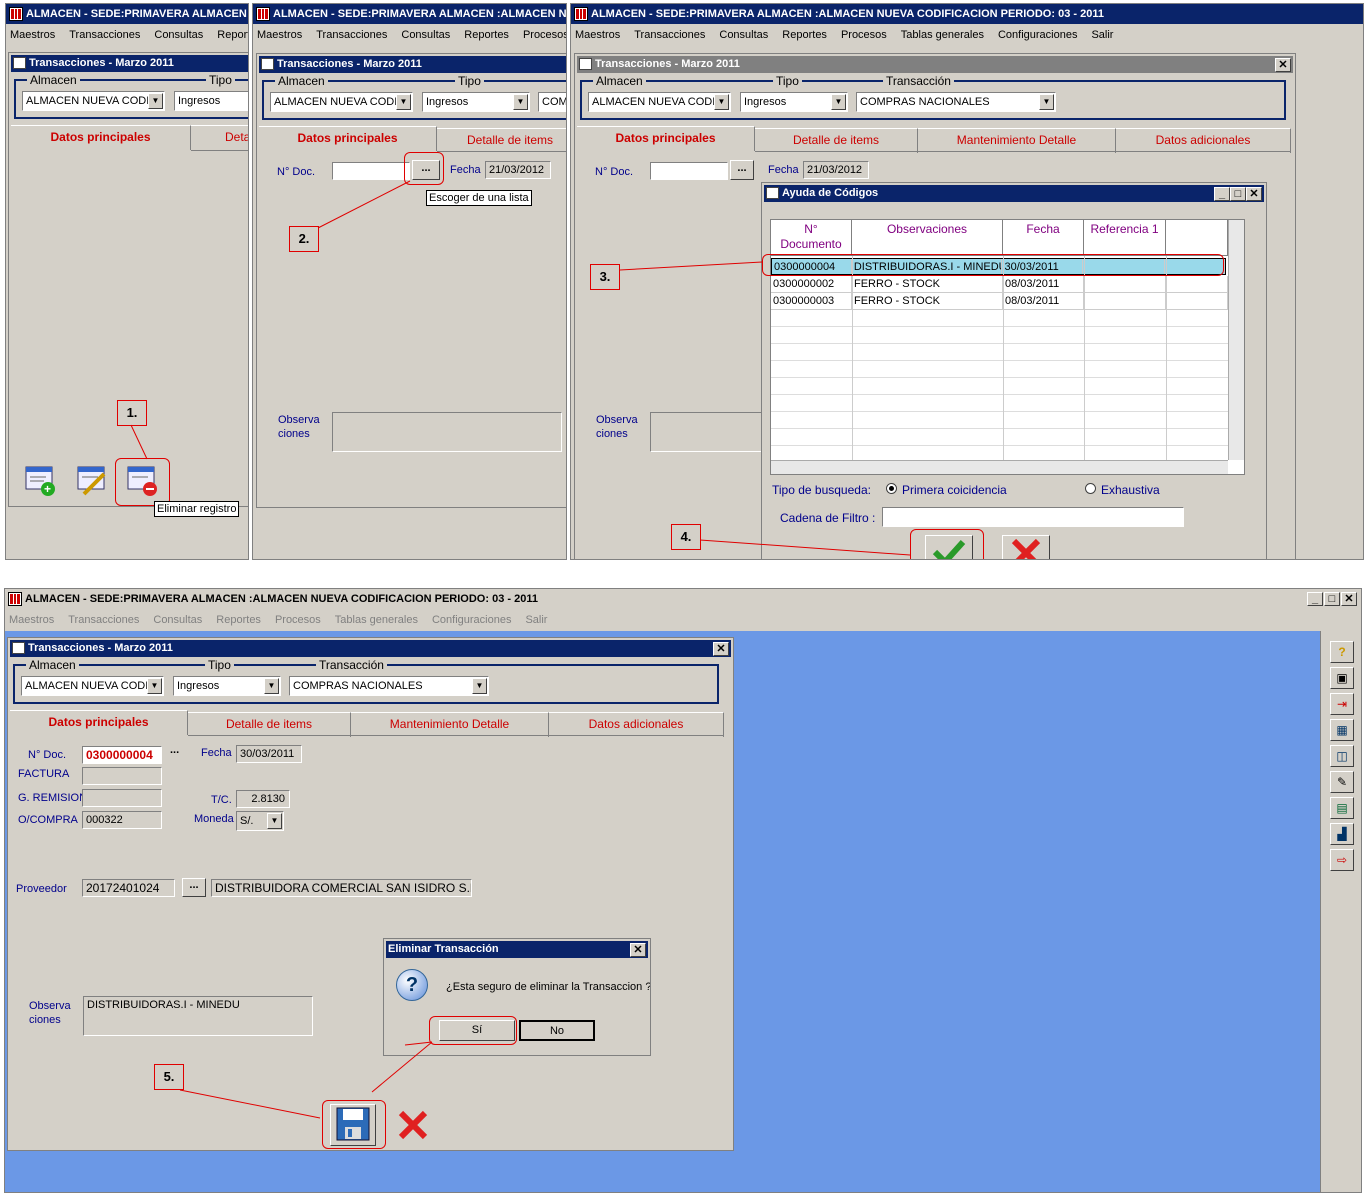 The width and height of the screenshot is (1364, 1195). I want to click on arrow-step-5a, so click(250, 1104).